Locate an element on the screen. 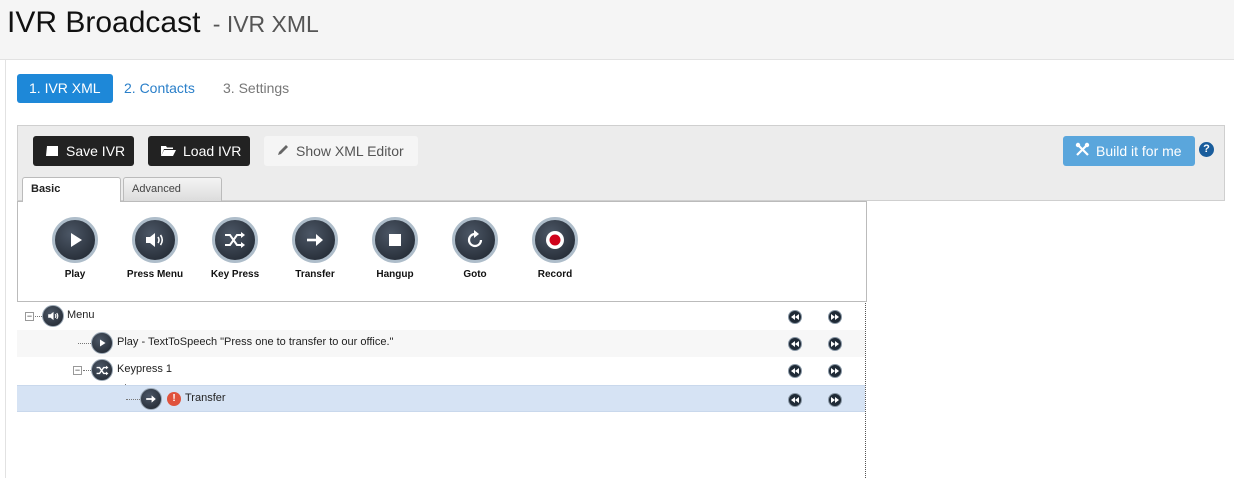 The image size is (1234, 478). palette-press-menu: Press Menu is located at coordinates (155, 248).